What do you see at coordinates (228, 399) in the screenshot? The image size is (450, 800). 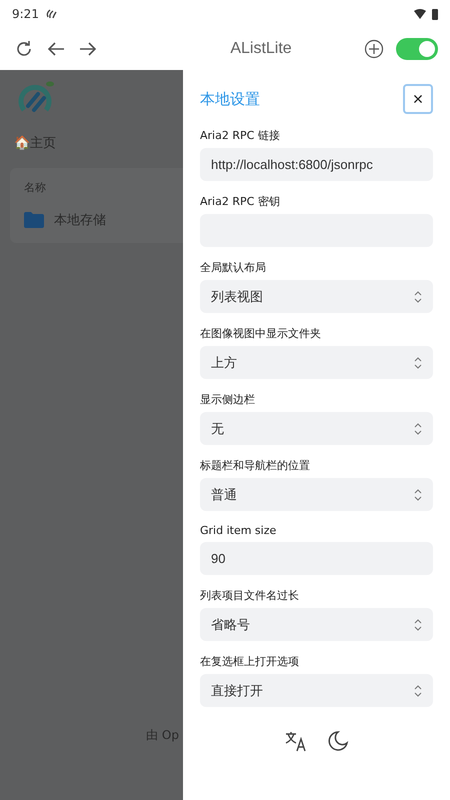 I see `field-label: 显示侧边栏` at bounding box center [228, 399].